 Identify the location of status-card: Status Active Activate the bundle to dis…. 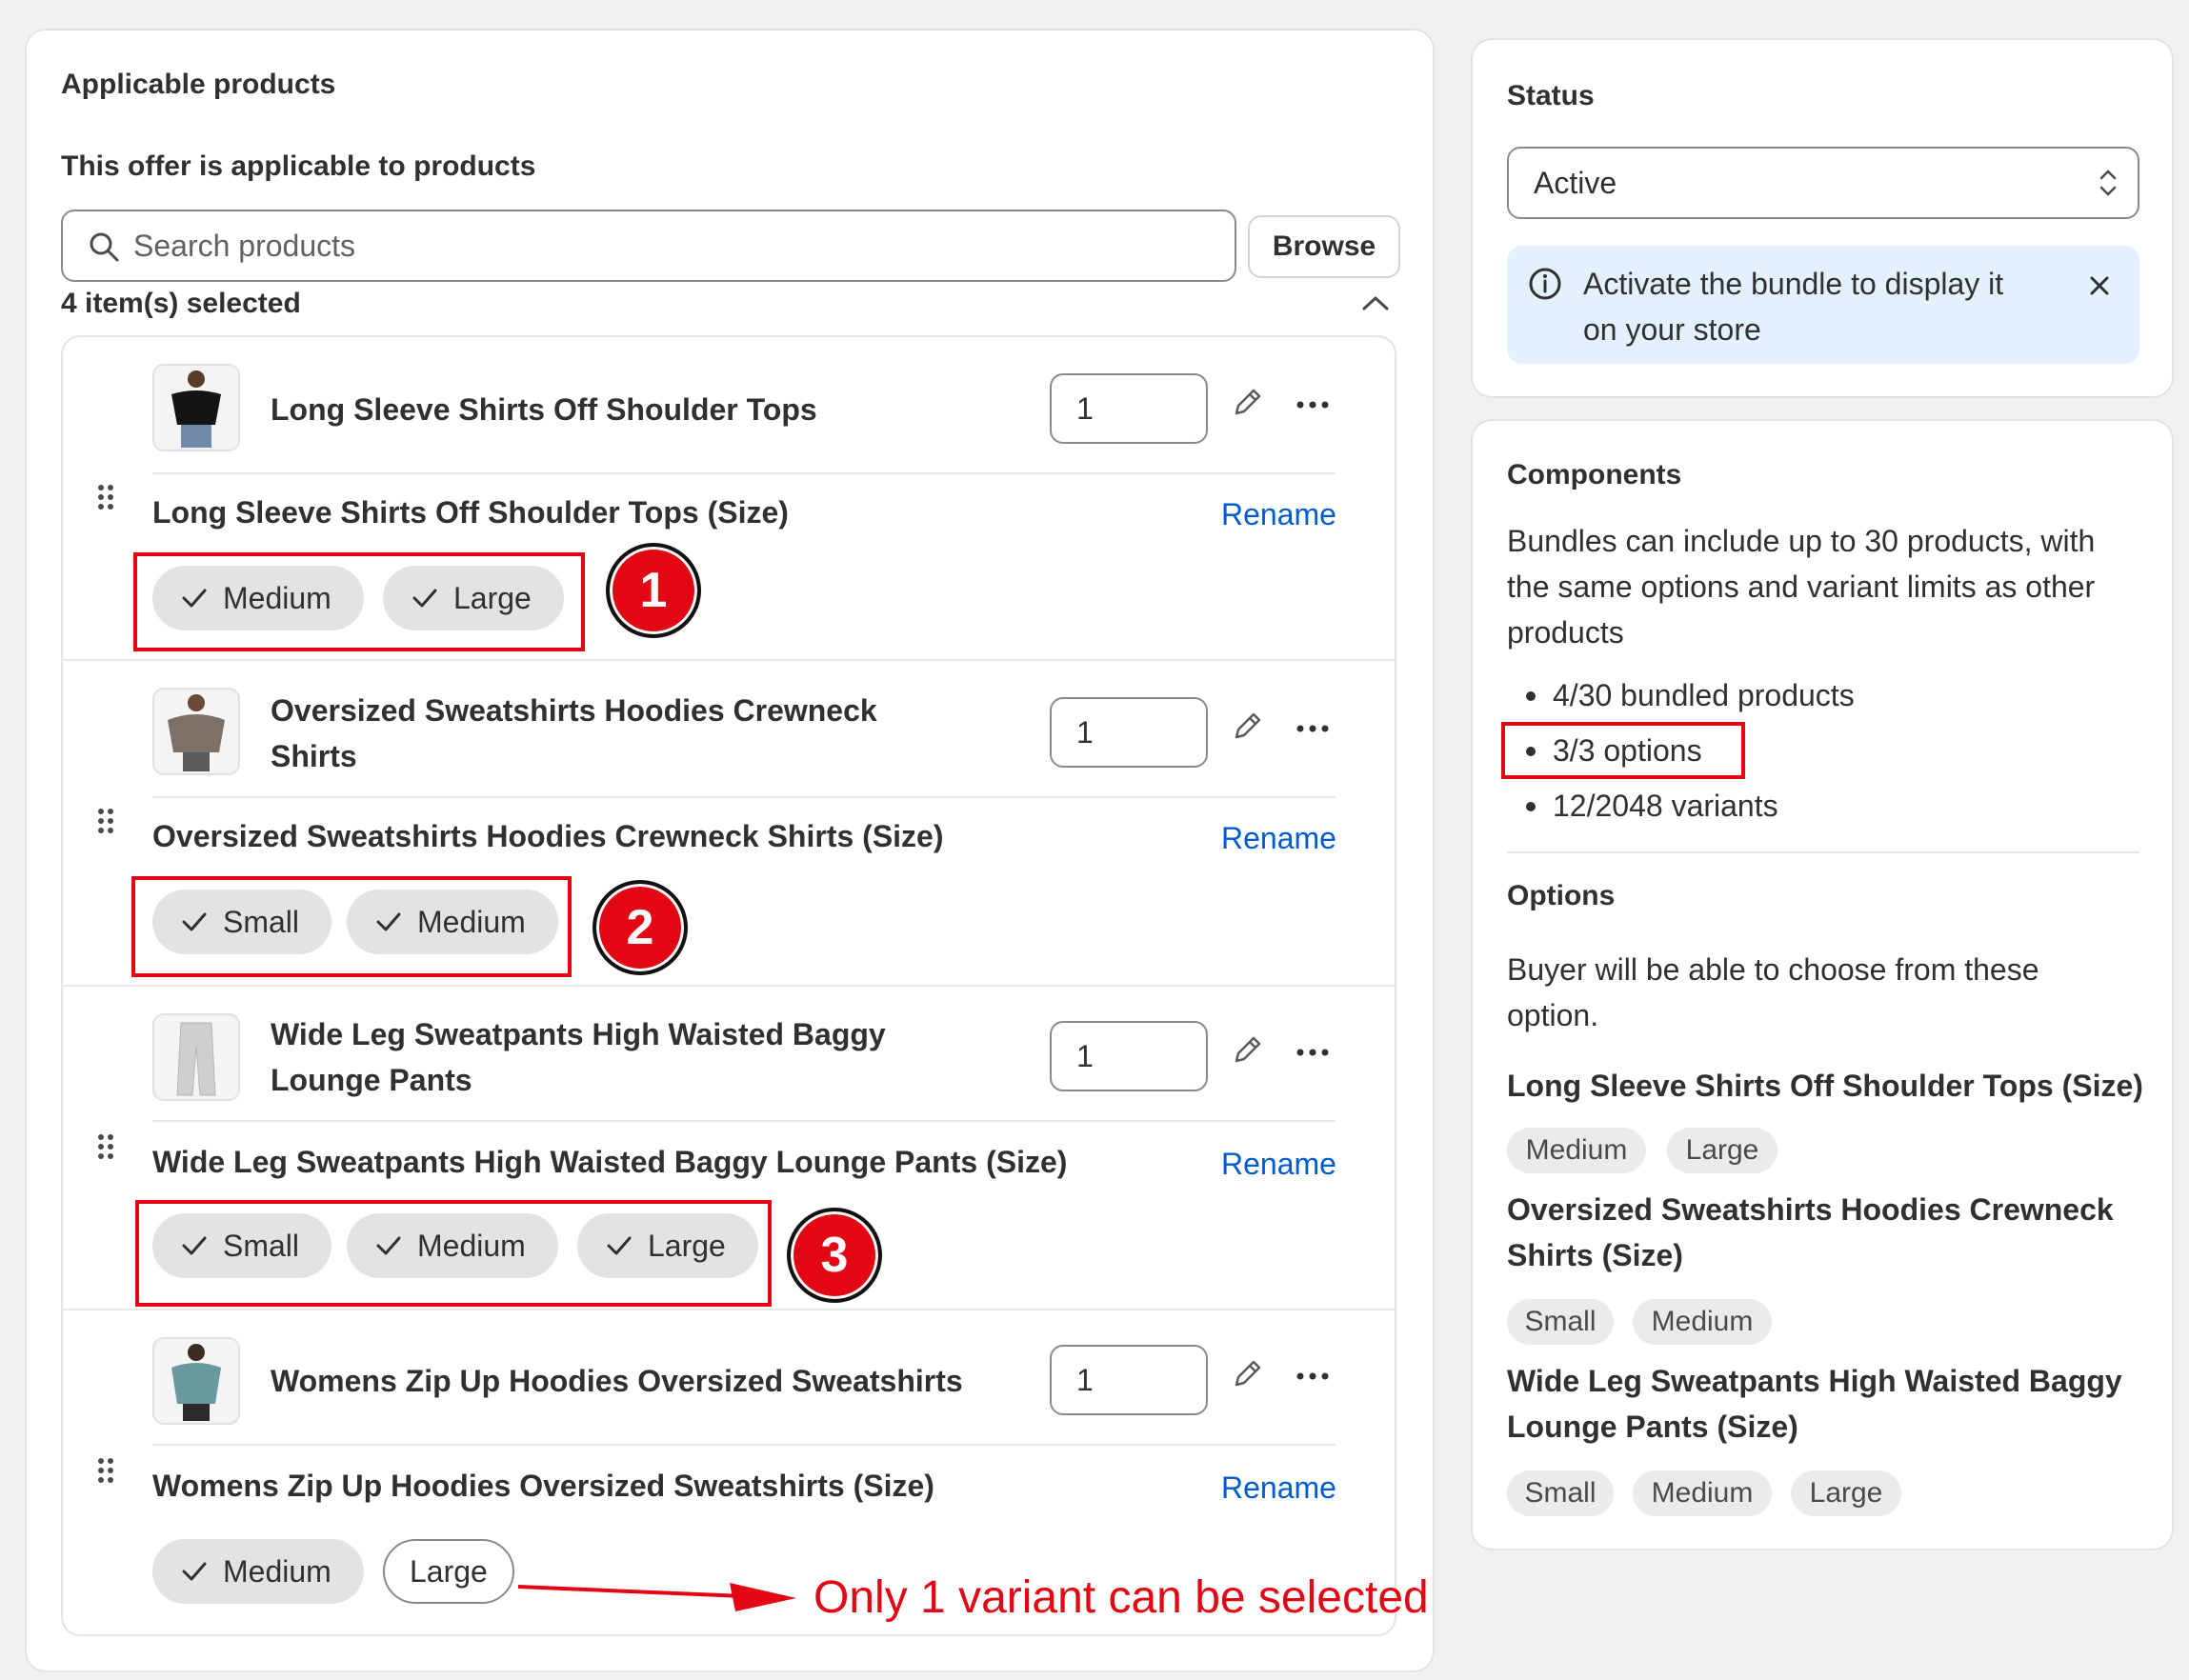
(1822, 218).